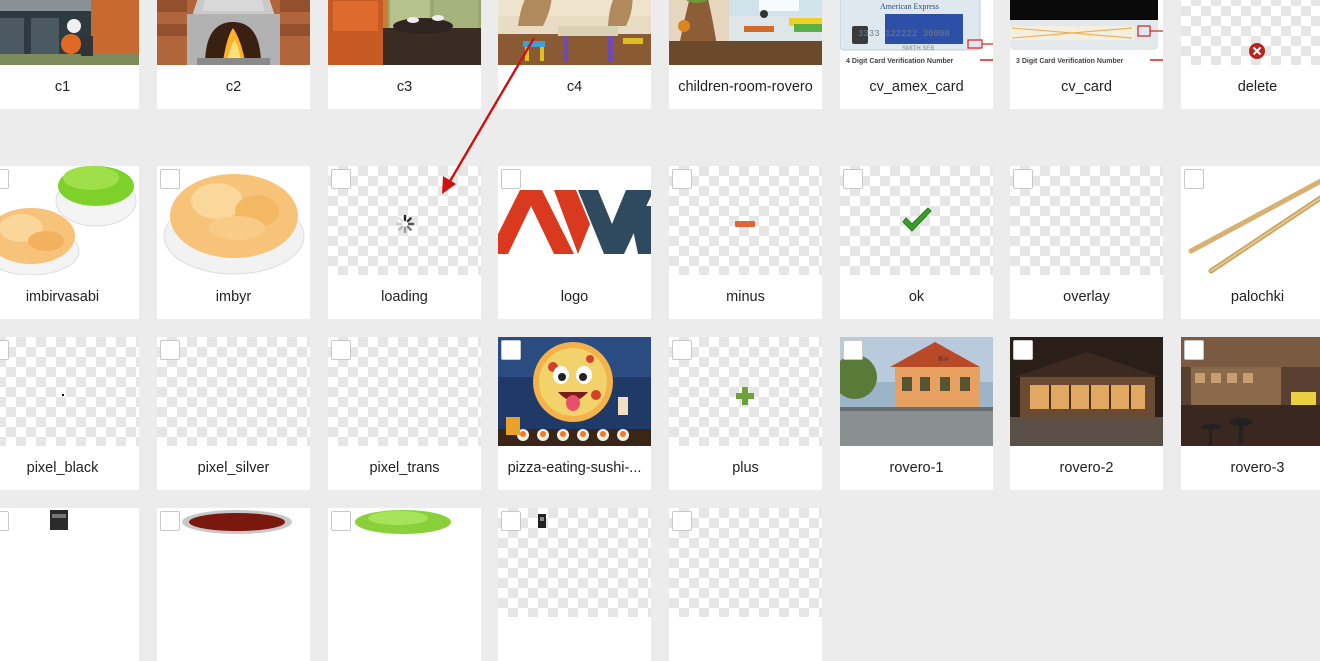  I want to click on image-tile: imbyr, so click(233, 242).